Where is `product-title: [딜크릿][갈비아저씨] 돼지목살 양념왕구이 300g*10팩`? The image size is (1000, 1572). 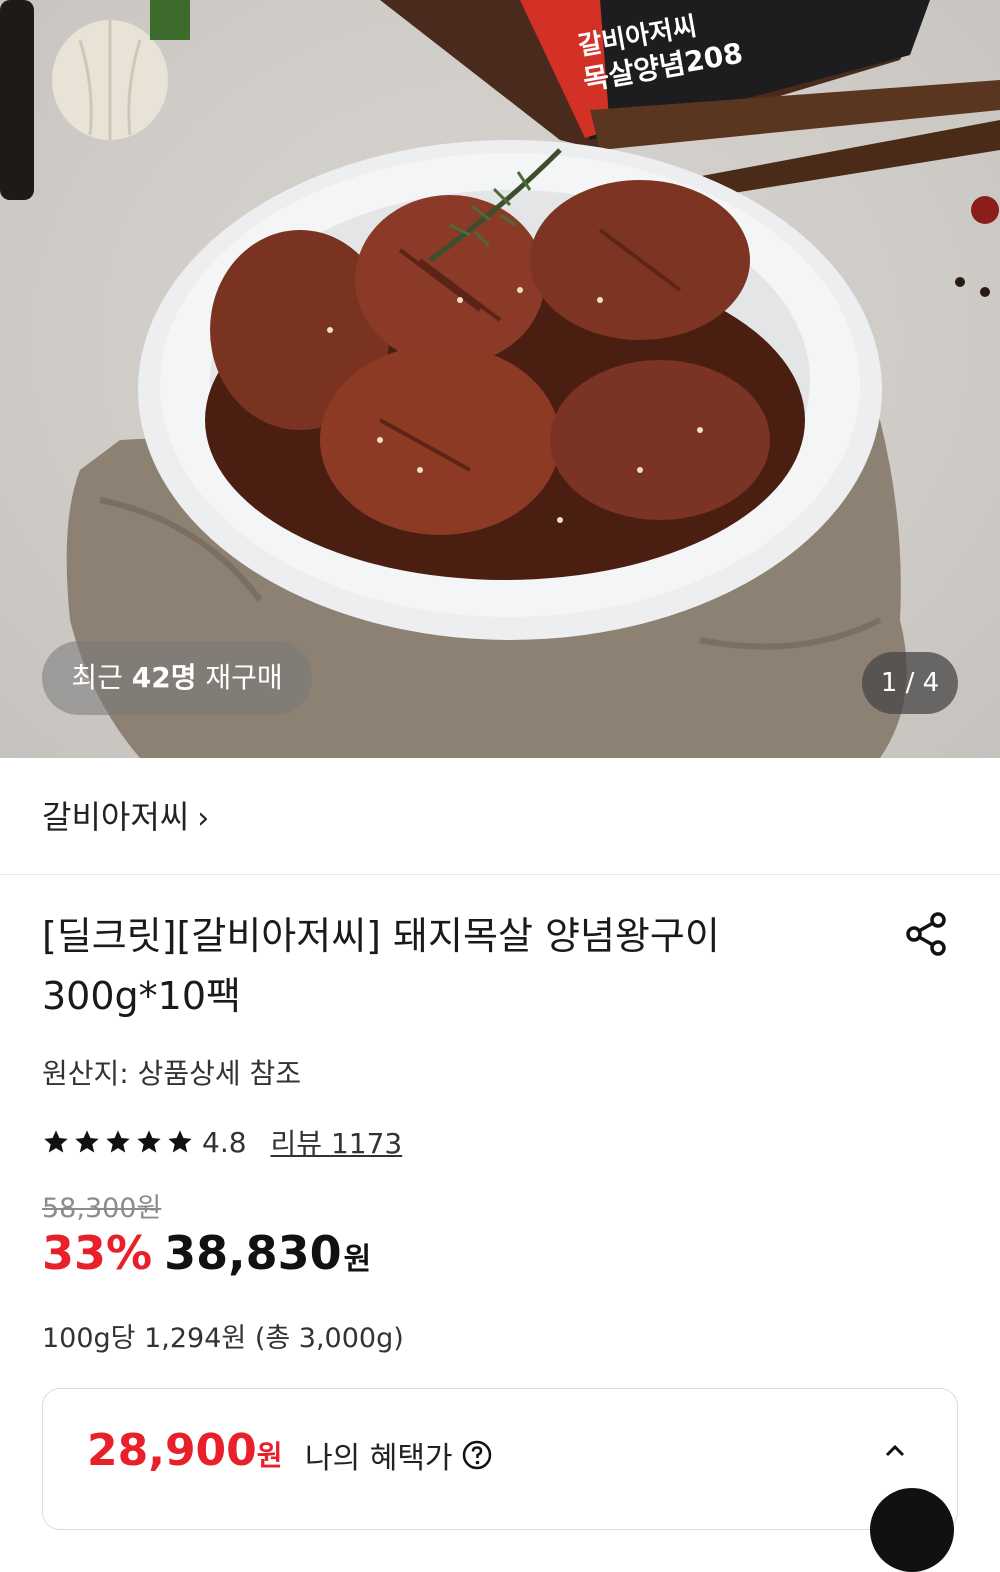 product-title: [딜크릿][갈비아저씨] 돼지목살 양념왕구이 300g*10팩 is located at coordinates (442, 966).